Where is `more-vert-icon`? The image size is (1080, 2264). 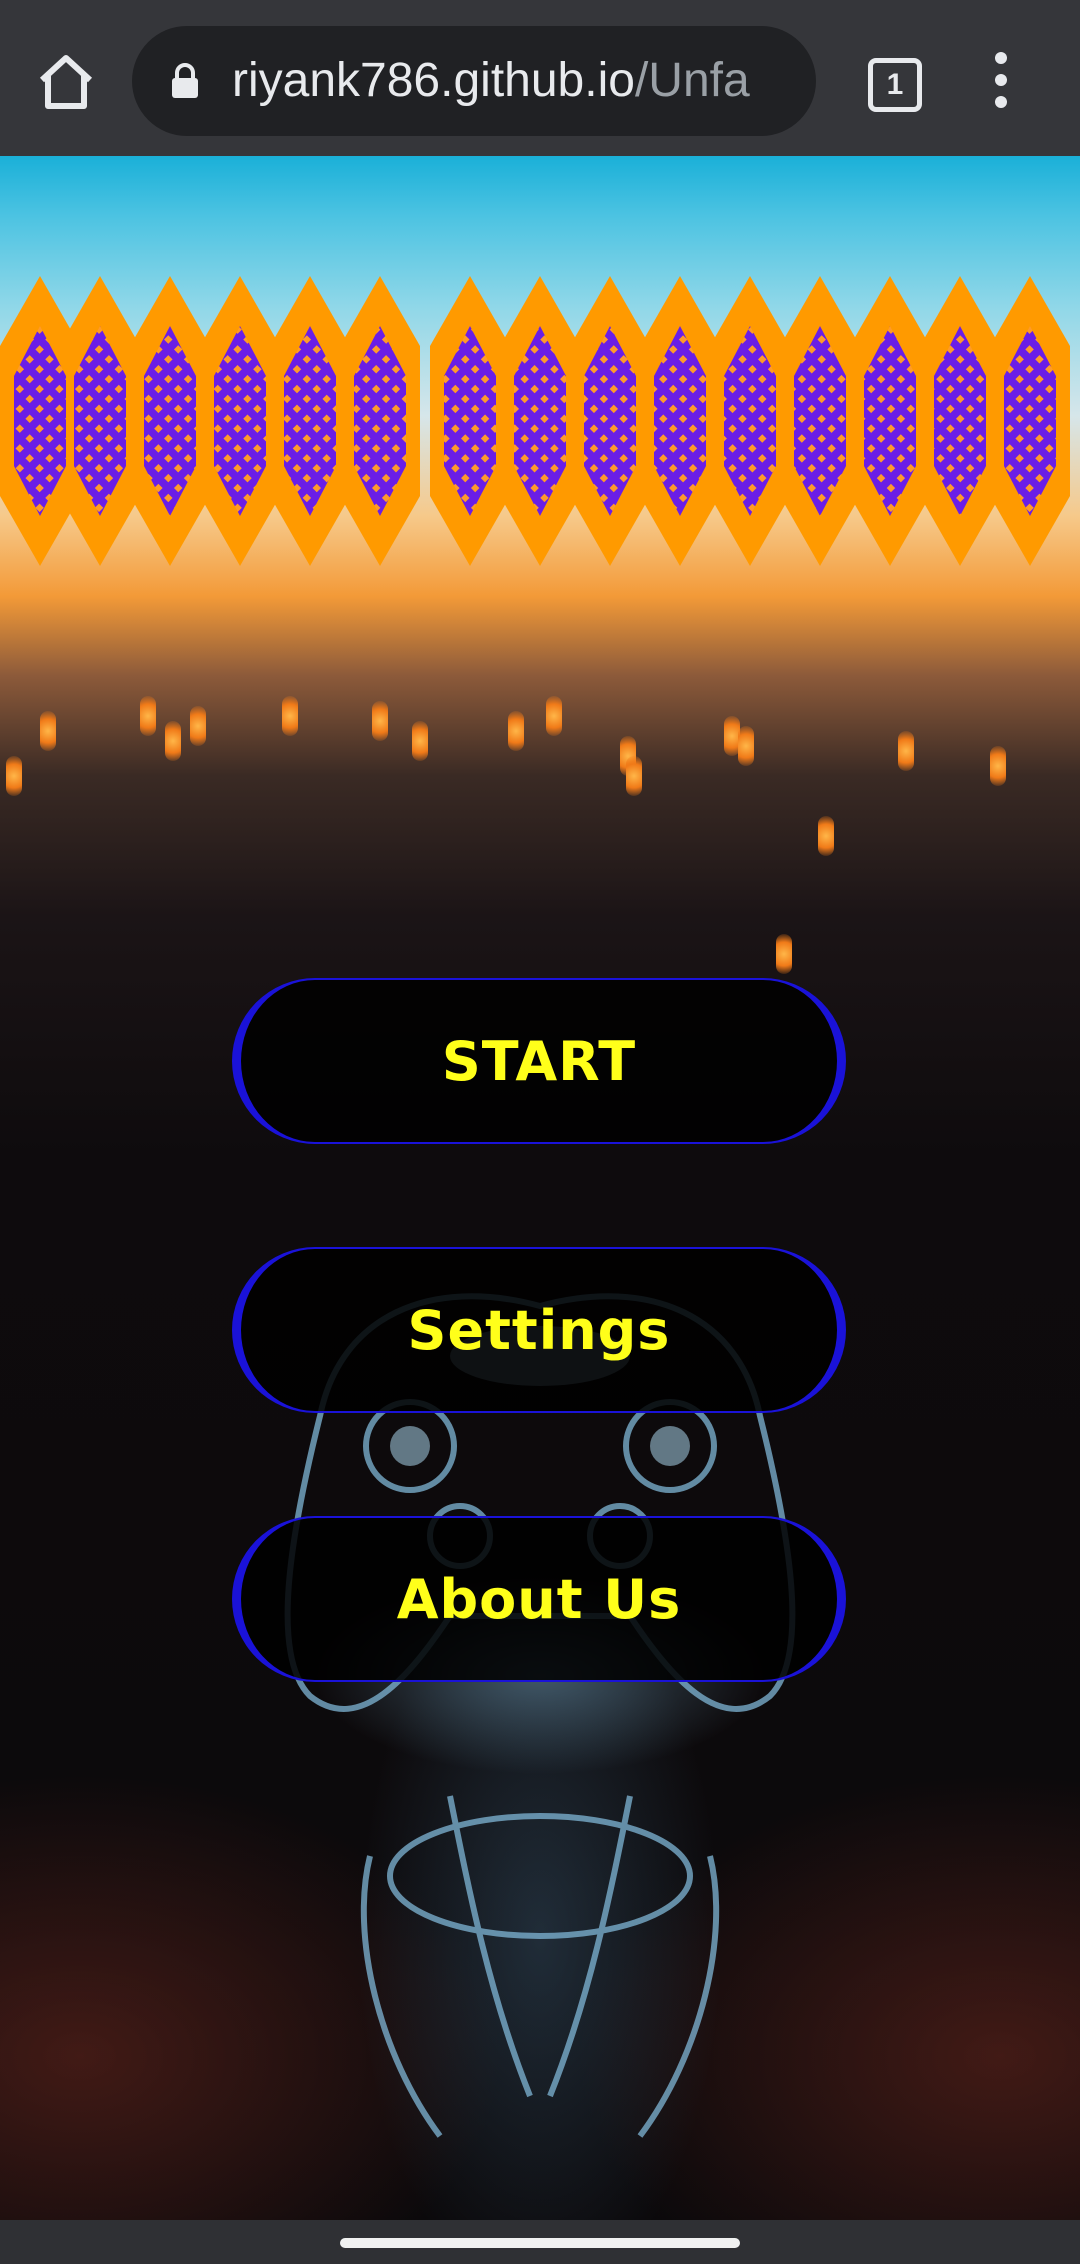
more-vert-icon is located at coordinates (1001, 82).